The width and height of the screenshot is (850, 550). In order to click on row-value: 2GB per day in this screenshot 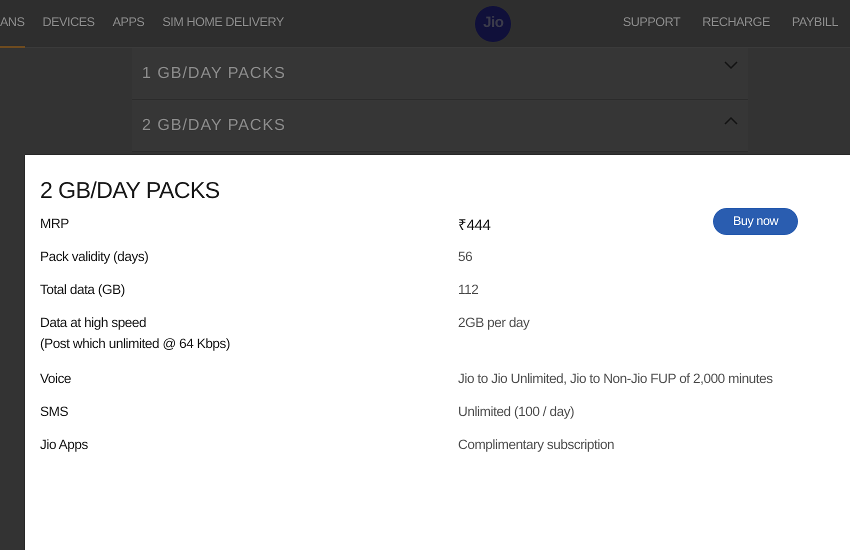, I will do `click(494, 323)`.